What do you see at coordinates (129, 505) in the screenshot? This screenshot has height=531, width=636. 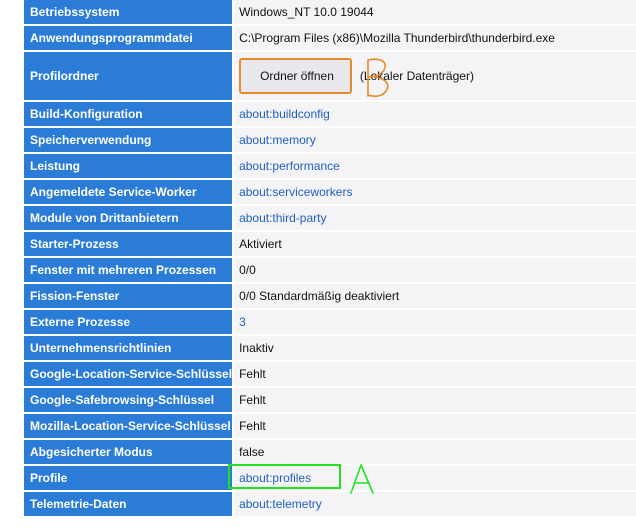 I see `row-key-telemetry: Telemetrie-Daten` at bounding box center [129, 505].